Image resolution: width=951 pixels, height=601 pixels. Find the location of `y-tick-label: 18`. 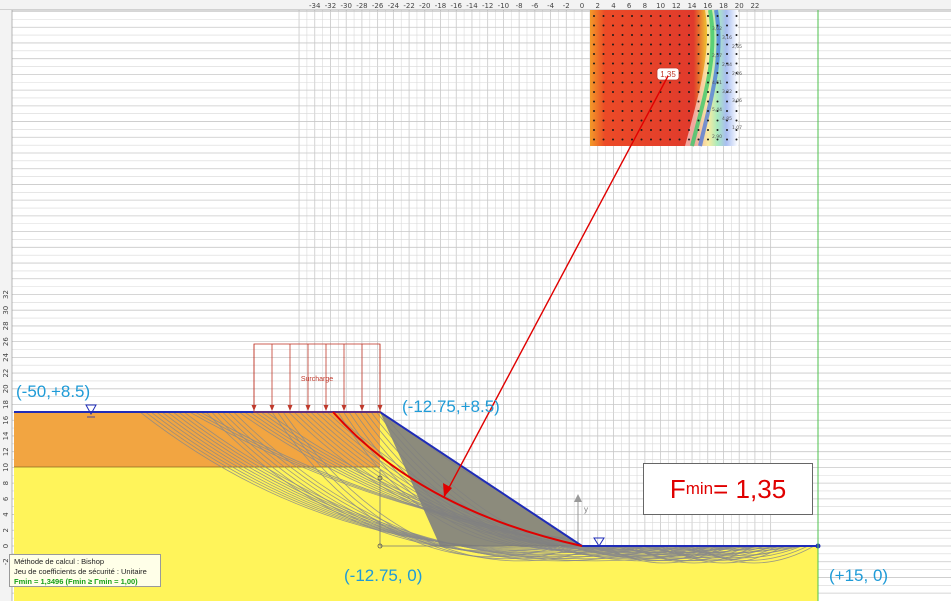

y-tick-label: 18 is located at coordinates (6, 404).